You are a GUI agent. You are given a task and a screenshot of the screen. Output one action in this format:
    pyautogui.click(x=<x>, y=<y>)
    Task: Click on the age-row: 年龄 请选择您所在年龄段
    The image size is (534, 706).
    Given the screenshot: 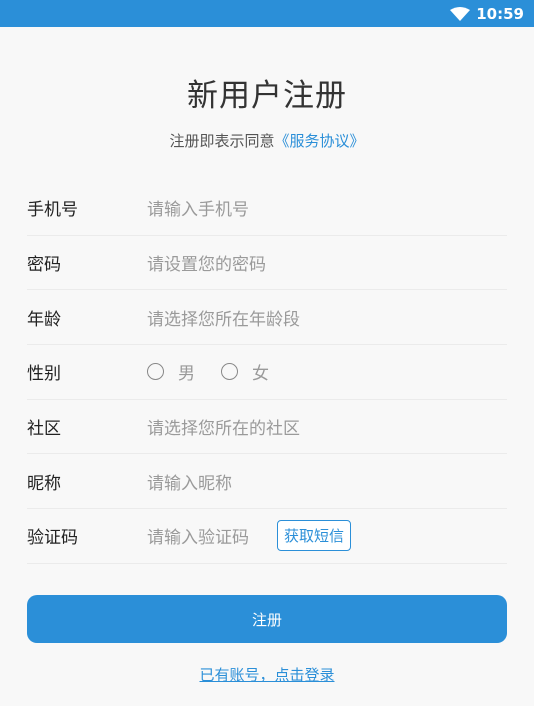 What is the action you would take?
    pyautogui.click(x=267, y=318)
    